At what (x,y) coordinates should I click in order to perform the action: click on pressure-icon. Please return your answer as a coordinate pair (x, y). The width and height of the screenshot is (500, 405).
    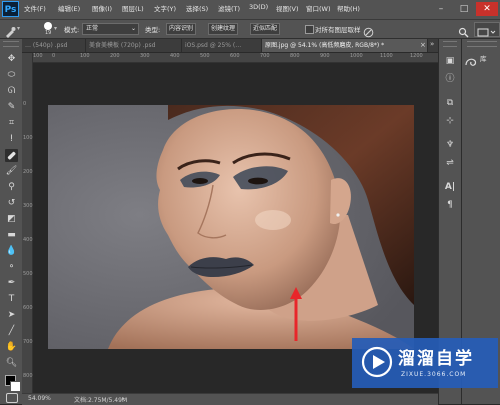
    Looking at the image, I should click on (368, 30).